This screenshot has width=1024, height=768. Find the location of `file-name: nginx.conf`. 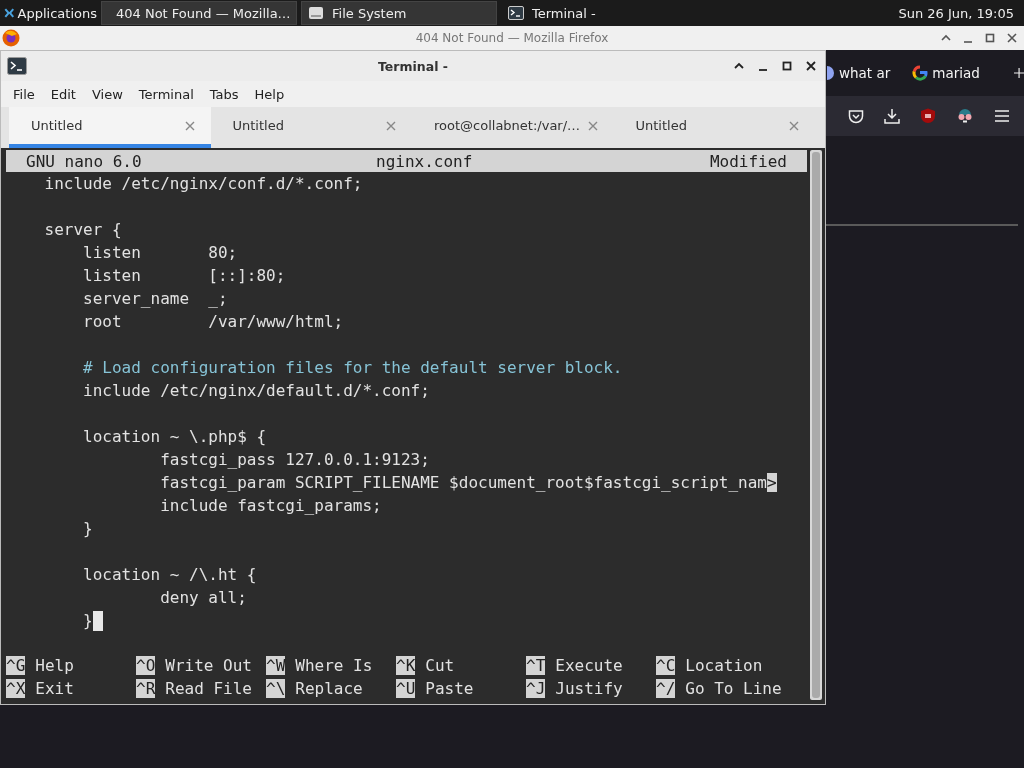

file-name: nginx.conf is located at coordinates (424, 161).